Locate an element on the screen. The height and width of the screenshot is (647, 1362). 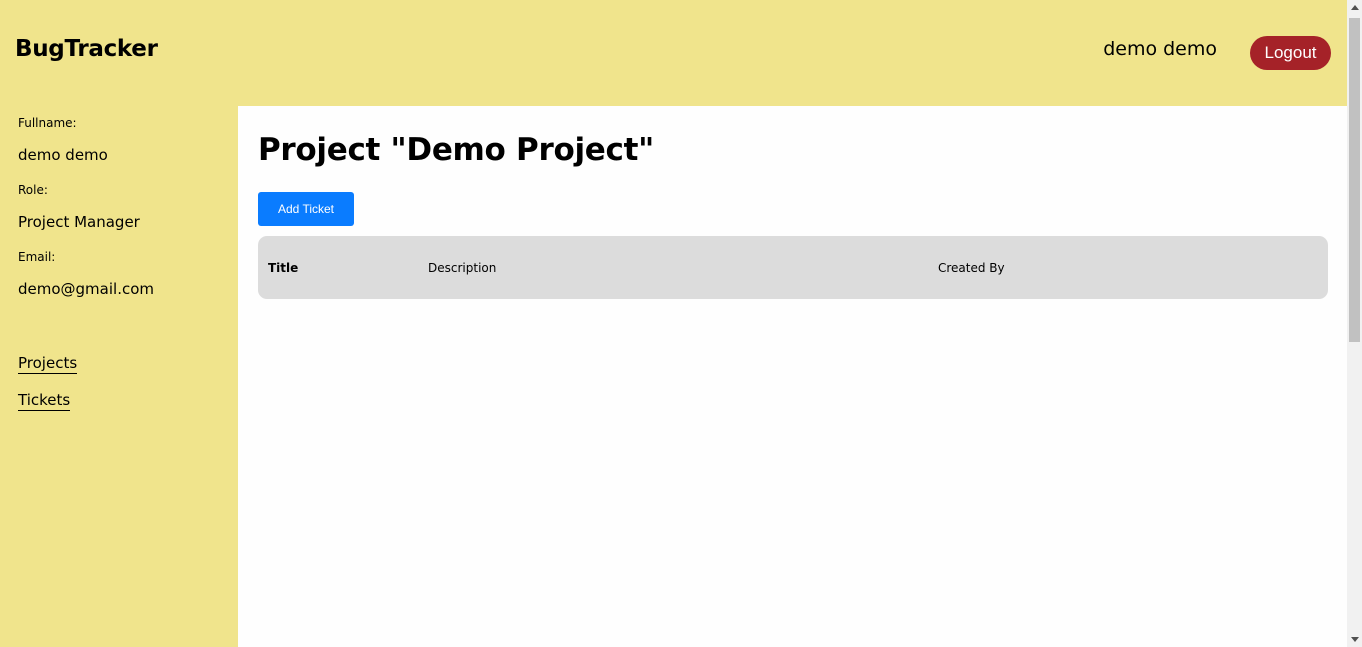
column-header-created-by: Created By is located at coordinates (971, 268).